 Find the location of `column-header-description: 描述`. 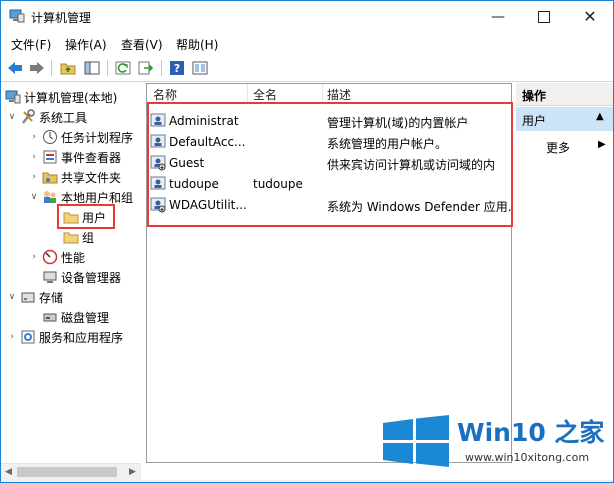

column-header-description: 描述 is located at coordinates (339, 94).